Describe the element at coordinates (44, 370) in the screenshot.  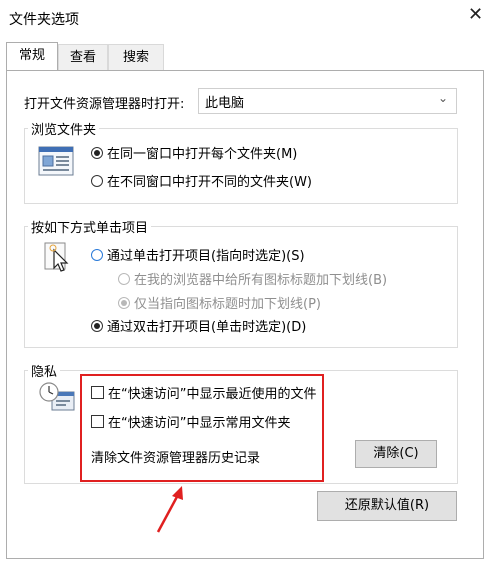
I see `privacy-title: 隐私` at that location.